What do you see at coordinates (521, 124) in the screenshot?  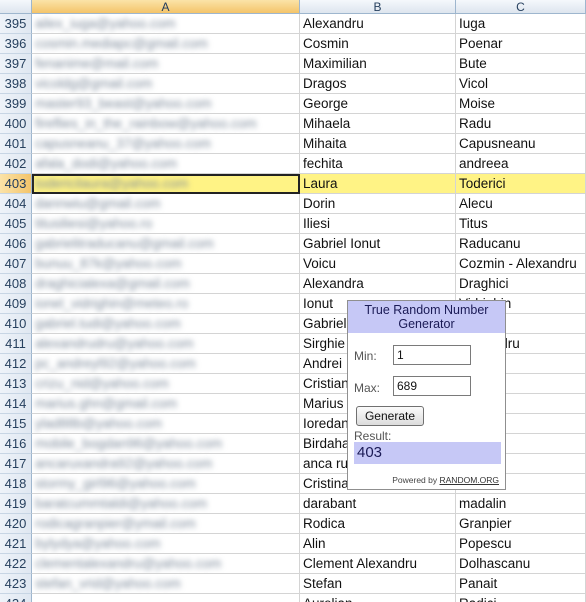 I see `cell-last-name: Radu` at bounding box center [521, 124].